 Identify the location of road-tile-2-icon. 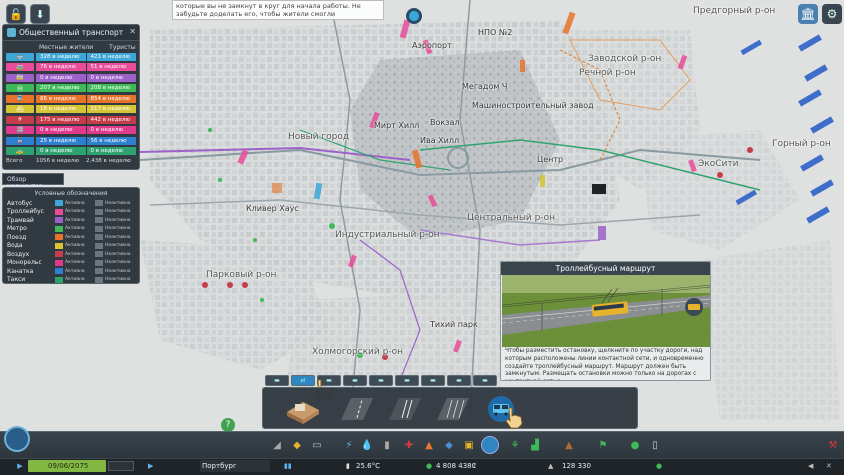
(405, 409).